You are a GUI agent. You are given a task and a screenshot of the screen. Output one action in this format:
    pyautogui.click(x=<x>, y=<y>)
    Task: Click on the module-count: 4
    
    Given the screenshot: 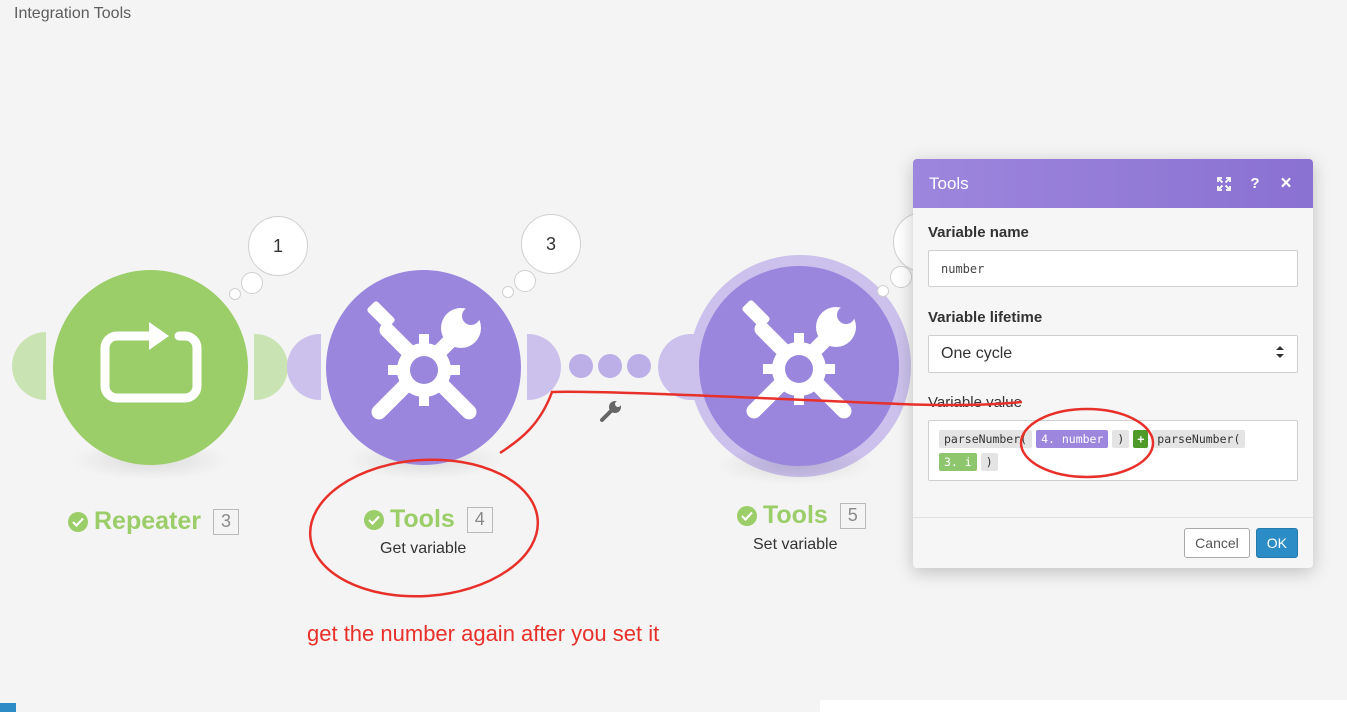 What is the action you would take?
    pyautogui.click(x=479, y=519)
    